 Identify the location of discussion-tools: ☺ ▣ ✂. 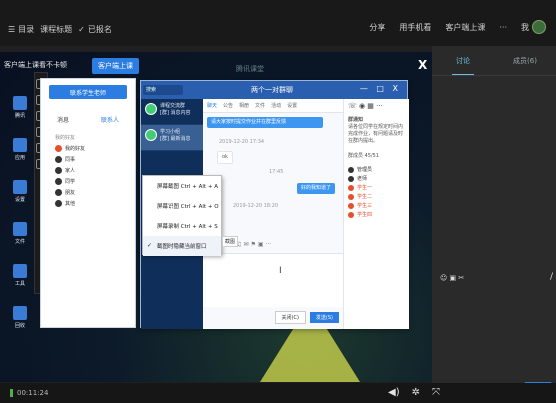
(452, 278).